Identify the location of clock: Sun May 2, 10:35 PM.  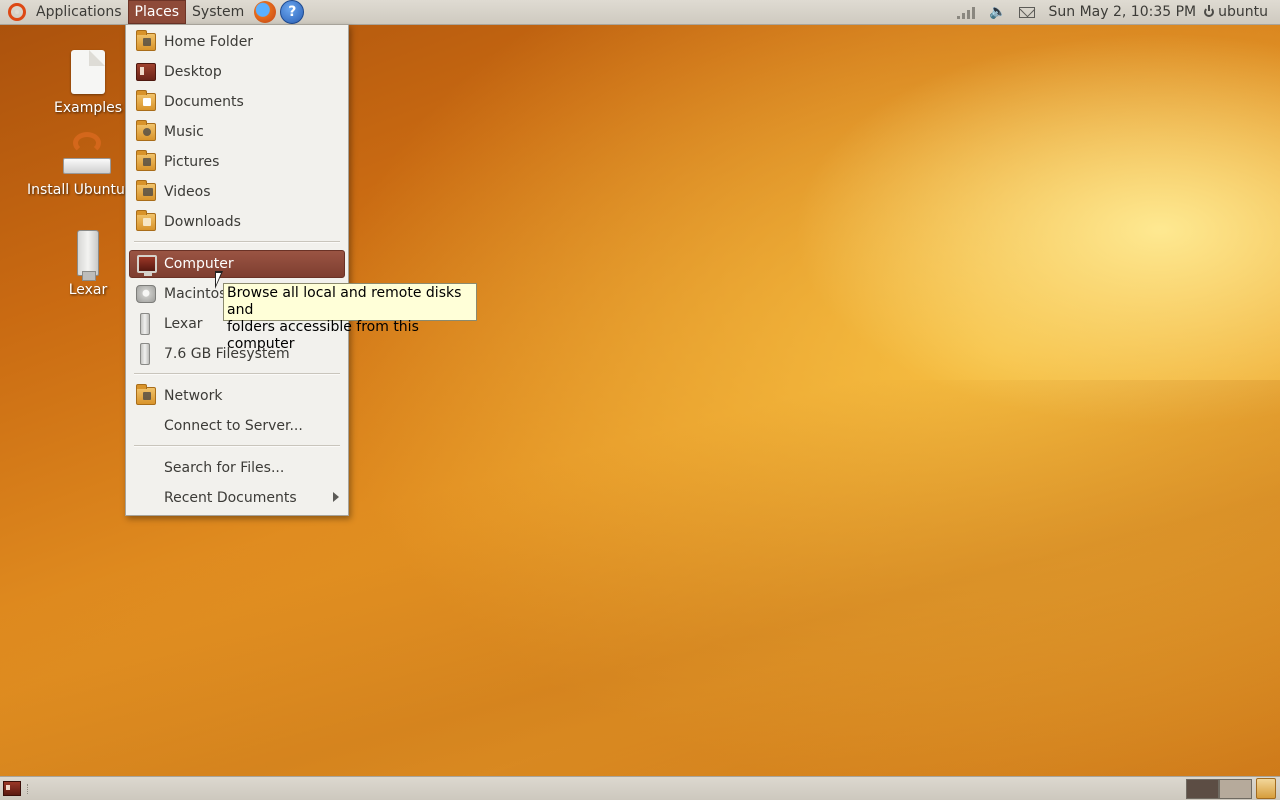
(1123, 12).